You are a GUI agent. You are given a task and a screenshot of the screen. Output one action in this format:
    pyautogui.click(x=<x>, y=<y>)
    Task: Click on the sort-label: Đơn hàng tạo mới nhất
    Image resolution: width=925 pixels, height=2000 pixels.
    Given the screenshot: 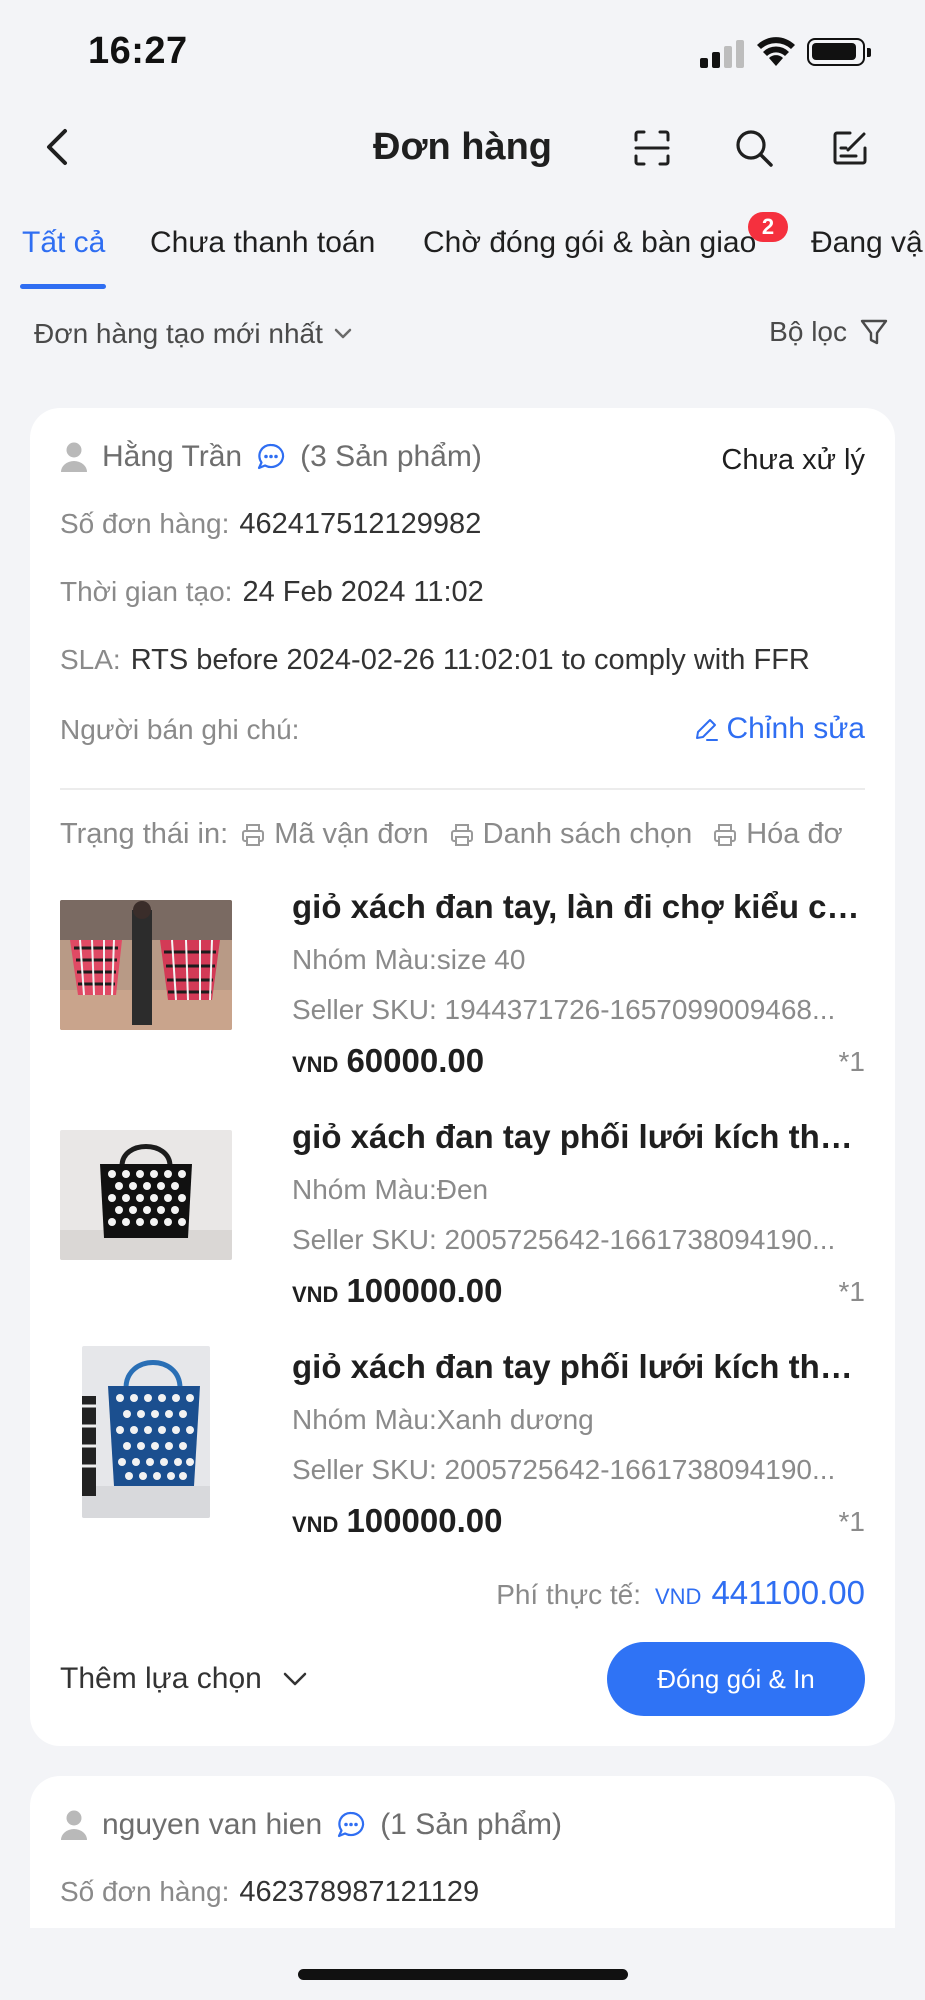 What is the action you would take?
    pyautogui.click(x=178, y=333)
    